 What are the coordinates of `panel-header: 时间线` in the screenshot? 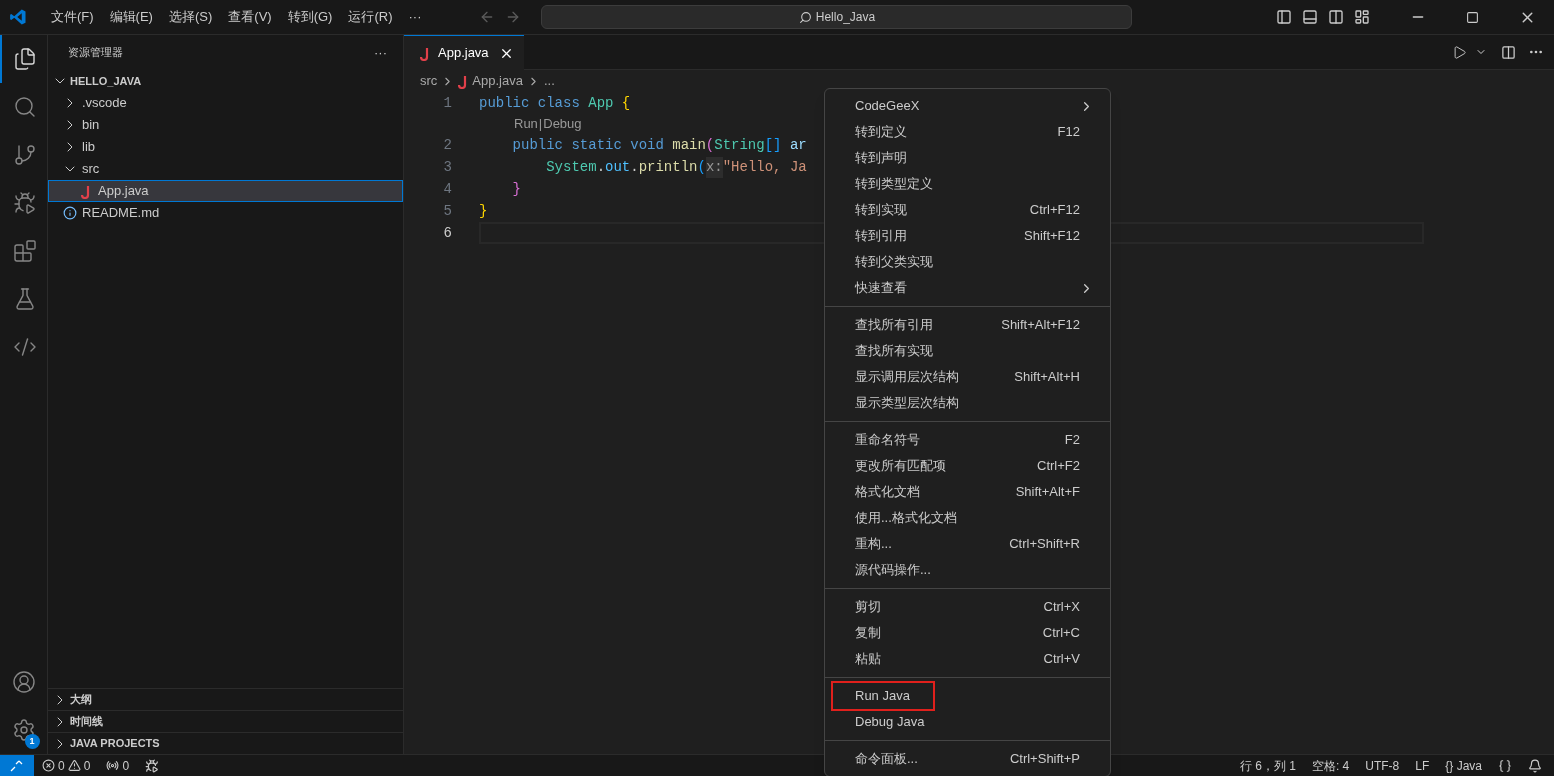 It's located at (225, 721).